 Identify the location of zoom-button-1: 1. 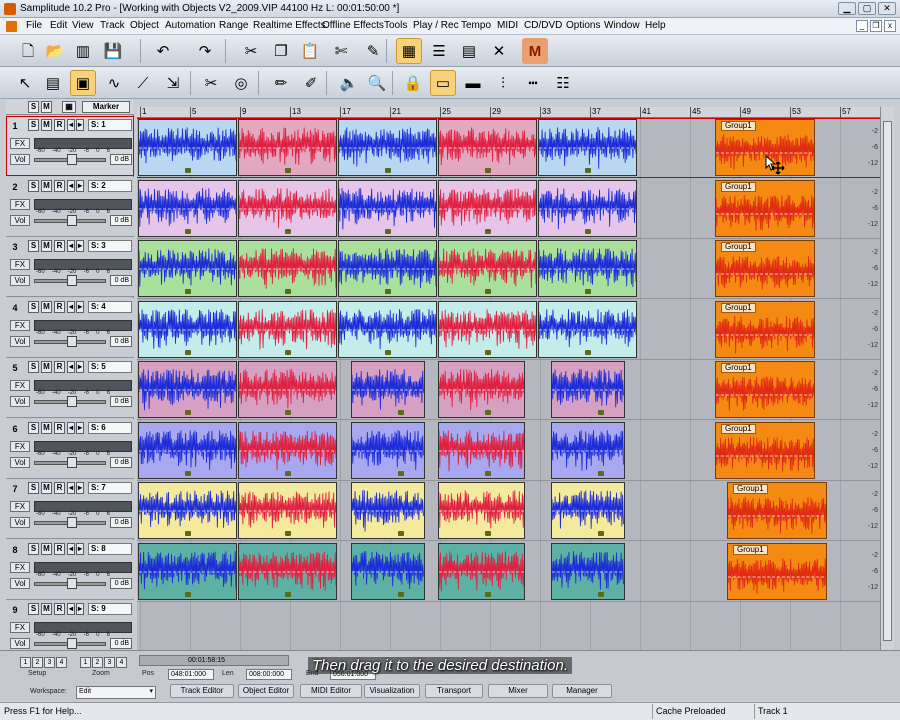
(85, 662).